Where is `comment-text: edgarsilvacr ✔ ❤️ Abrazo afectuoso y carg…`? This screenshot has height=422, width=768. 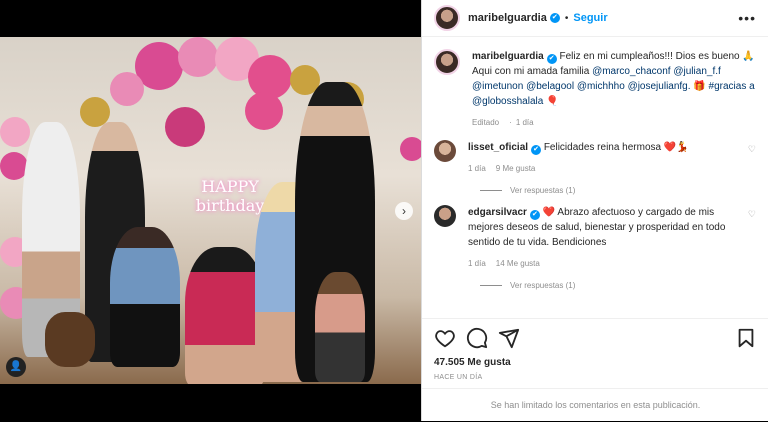 comment-text: edgarsilvacr ✔ ❤️ Abrazo afectuoso y carg… is located at coordinates (605, 238).